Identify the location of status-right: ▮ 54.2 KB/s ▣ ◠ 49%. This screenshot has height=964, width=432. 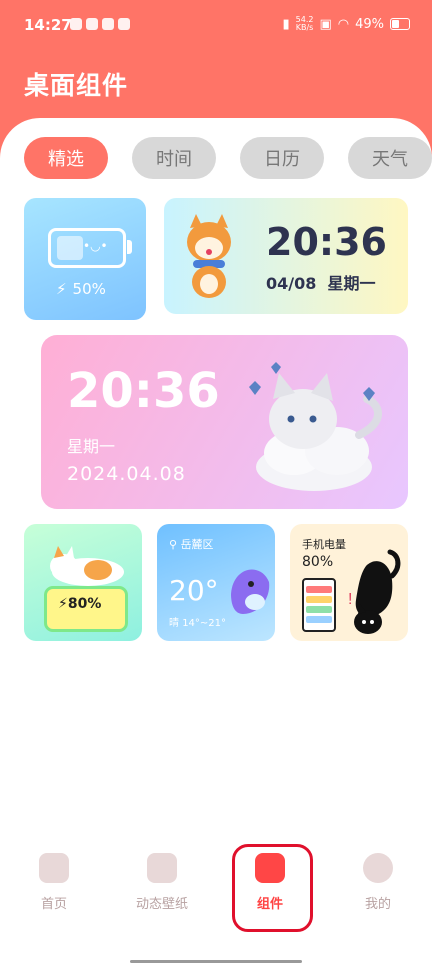
(346, 24).